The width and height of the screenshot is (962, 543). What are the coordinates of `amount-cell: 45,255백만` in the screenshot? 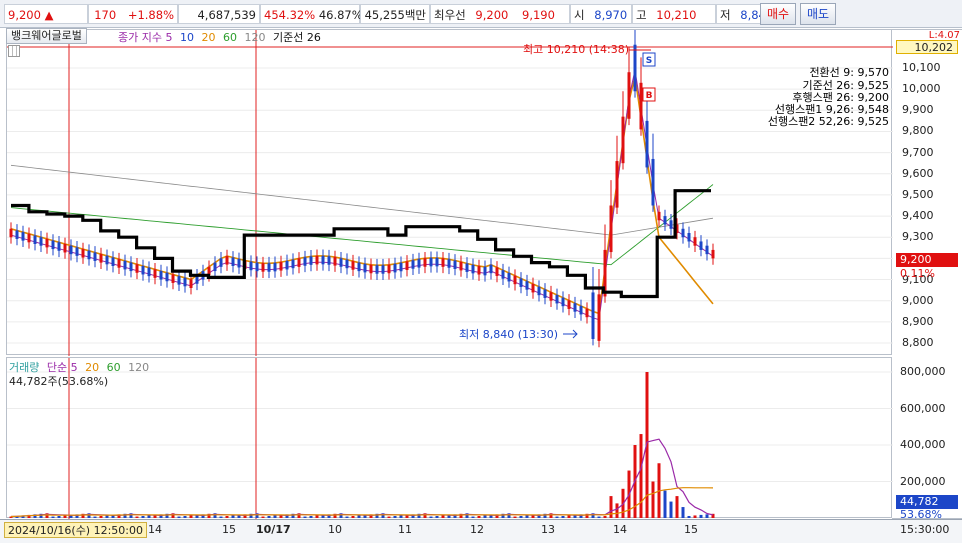 It's located at (395, 14).